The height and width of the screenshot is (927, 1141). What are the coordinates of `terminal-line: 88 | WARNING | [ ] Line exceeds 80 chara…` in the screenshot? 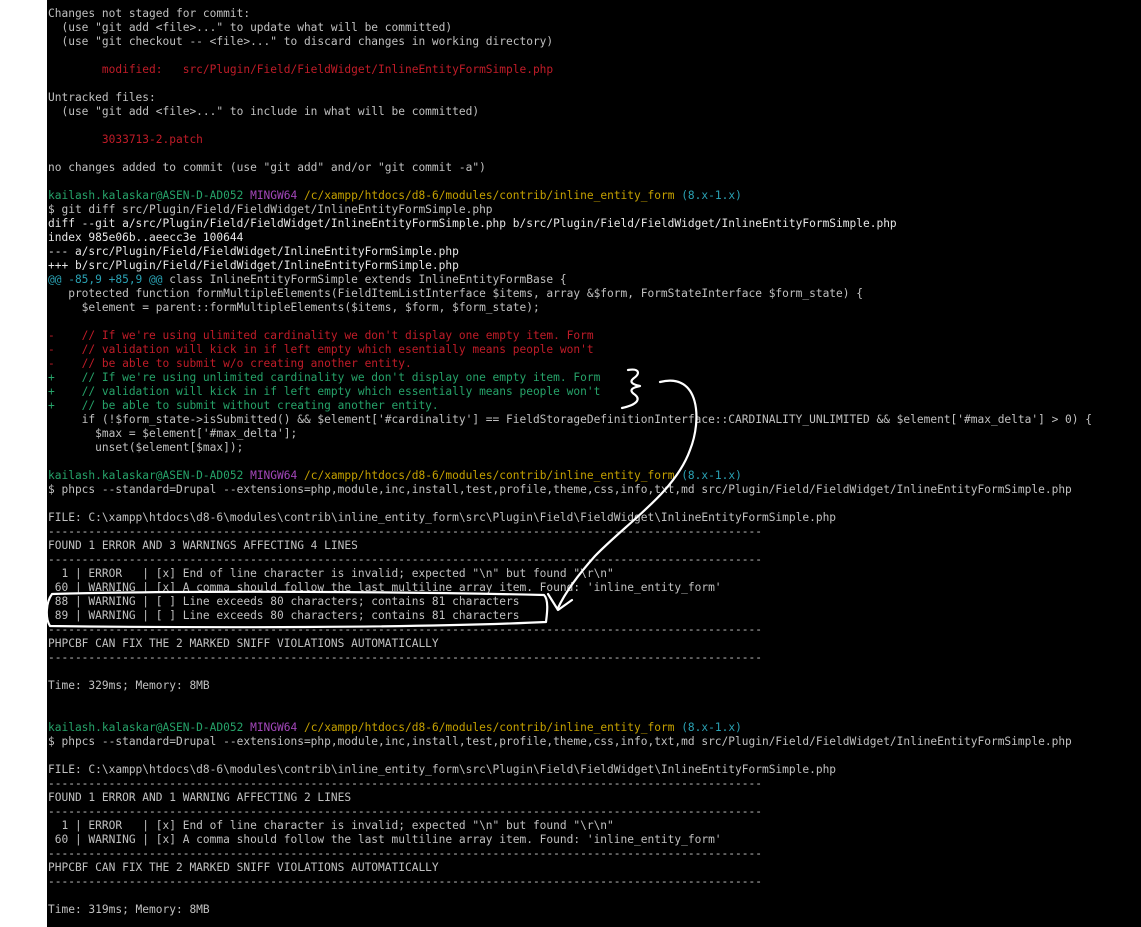 It's located at (570, 602).